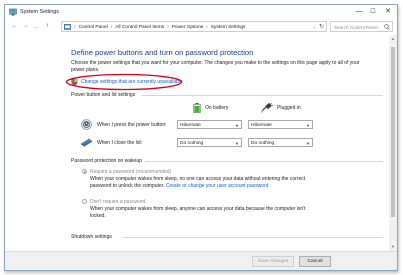 The height and width of the screenshot is (275, 403). I want to click on search-placeholder: Search Control Panel, so click(356, 27).